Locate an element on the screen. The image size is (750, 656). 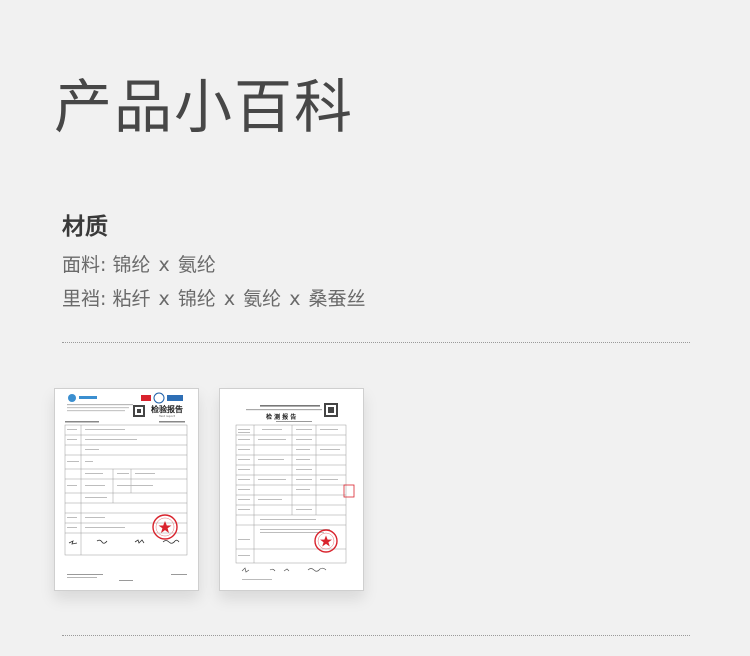
lining-item: 粘纤 is located at coordinates (131, 299).